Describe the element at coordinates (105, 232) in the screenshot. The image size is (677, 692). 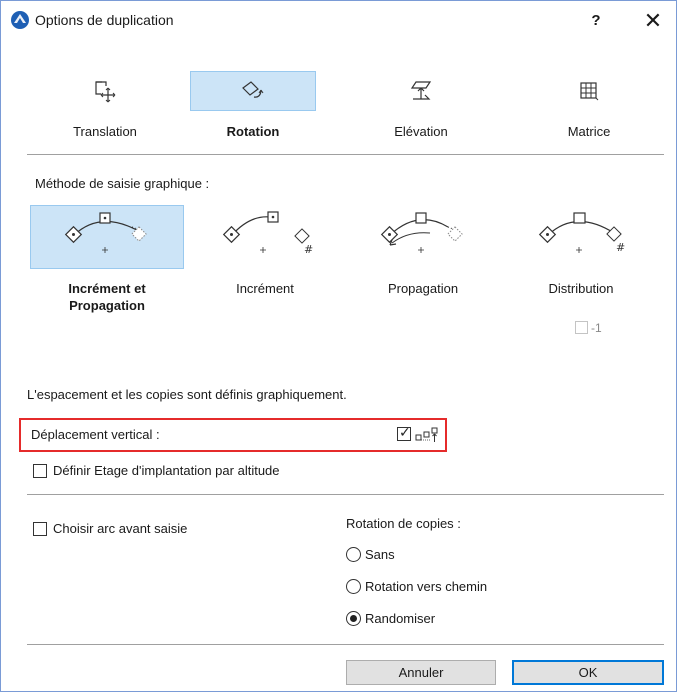
I see `increment-propagation-icon` at that location.